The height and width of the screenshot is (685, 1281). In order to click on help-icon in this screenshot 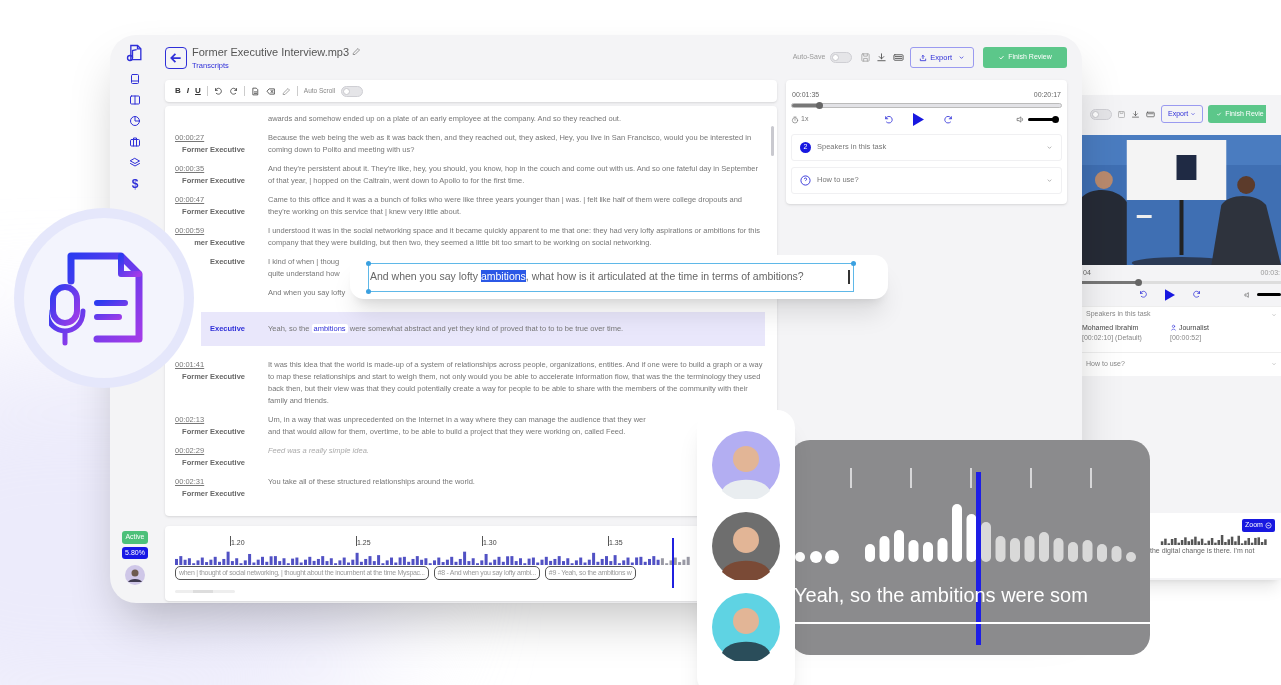, I will do `click(805, 180)`.